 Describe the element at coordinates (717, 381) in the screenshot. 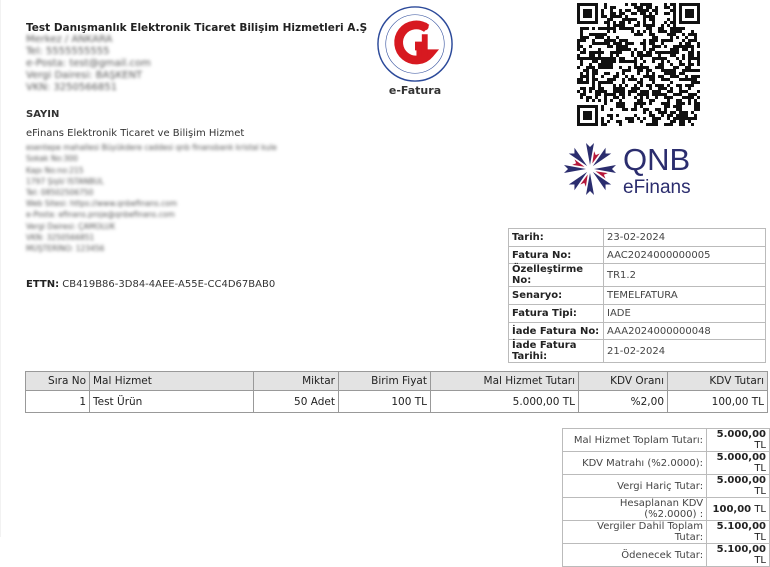

I see `col-header-kdv-tutari: KDV Tutarı` at that location.